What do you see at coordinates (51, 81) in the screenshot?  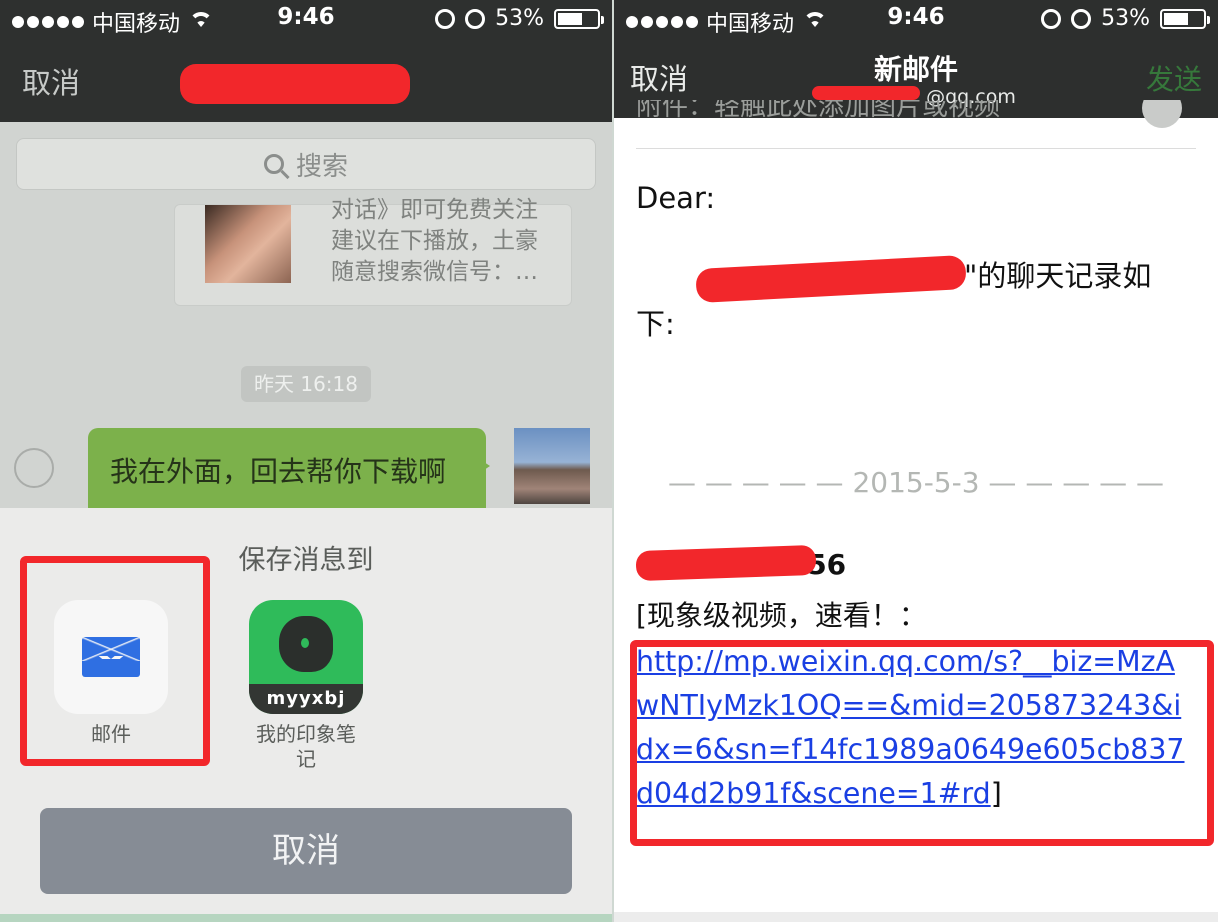 I see `nav-cancel-button: 取消` at bounding box center [51, 81].